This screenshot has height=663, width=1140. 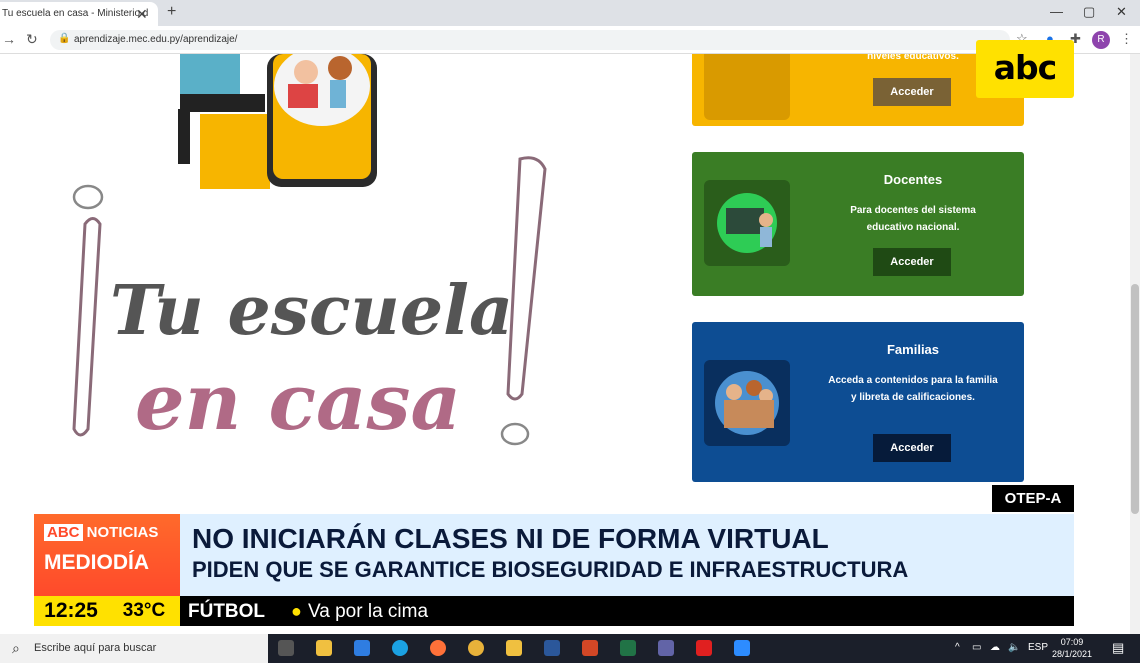 I want to click on forward-icon: →, so click(x=9, y=39).